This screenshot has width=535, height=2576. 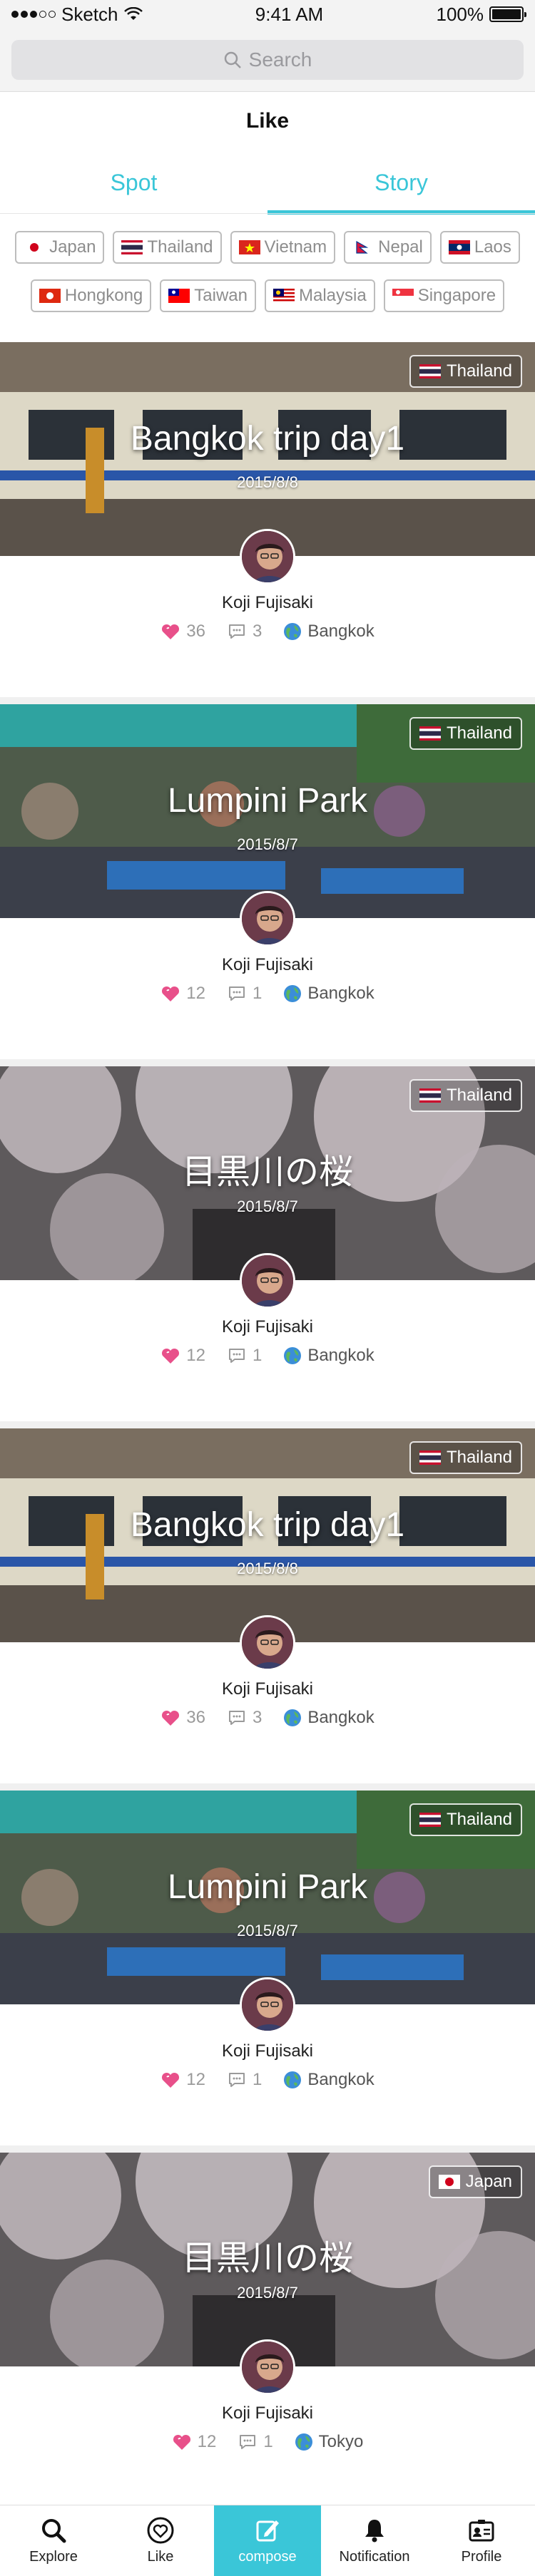 I want to click on tabbar-profile: Profile, so click(x=481, y=2540).